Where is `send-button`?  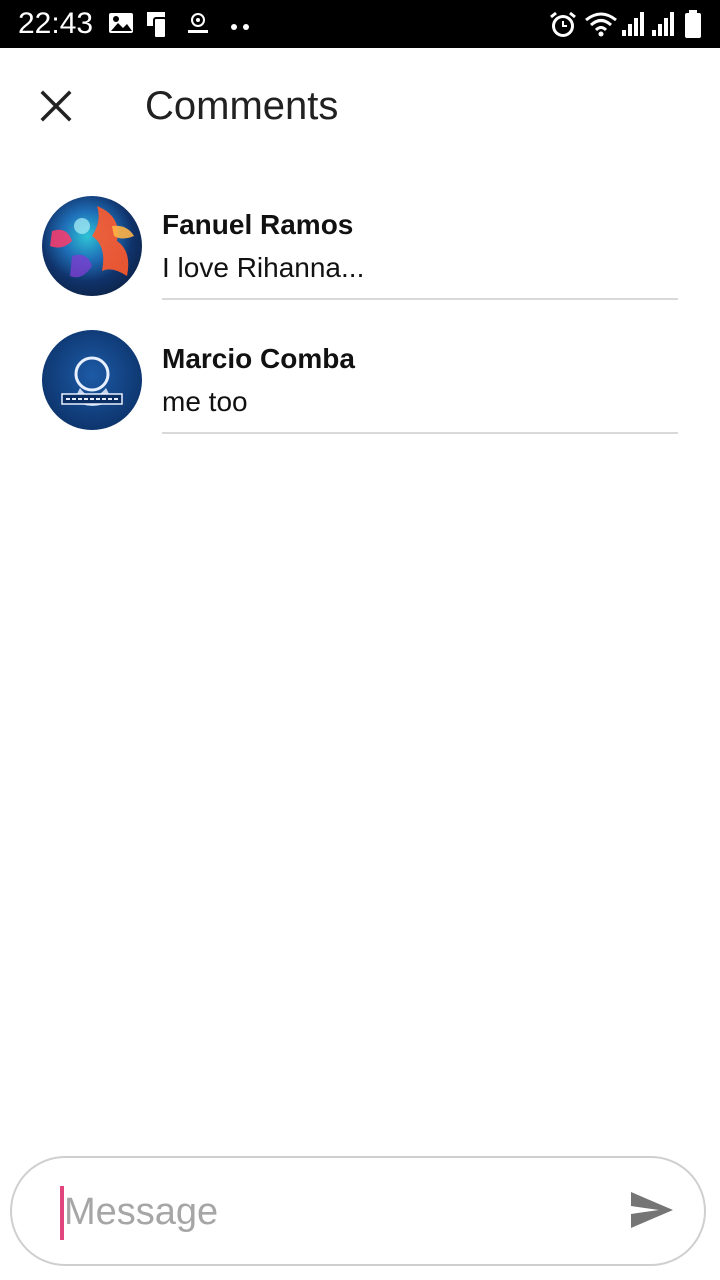 send-button is located at coordinates (652, 1212).